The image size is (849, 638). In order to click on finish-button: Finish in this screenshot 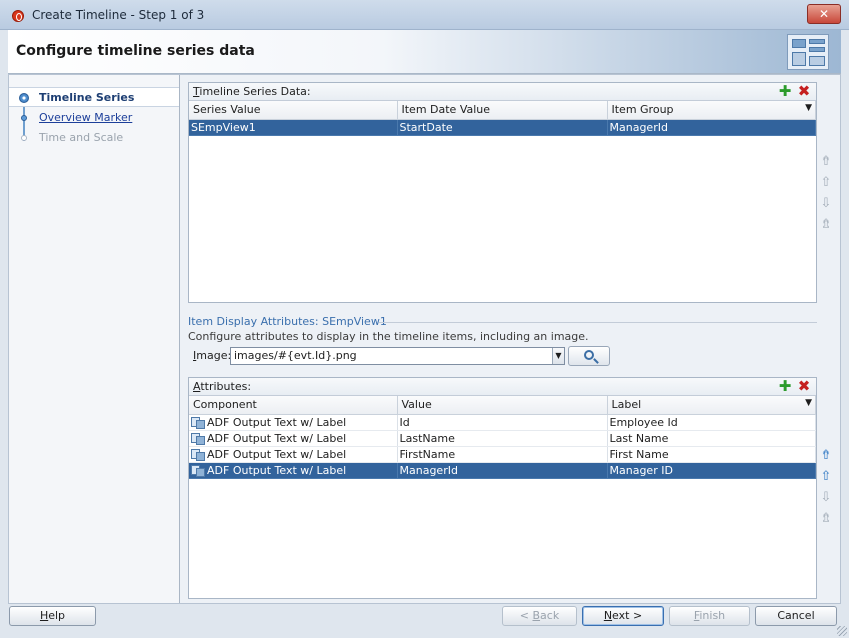, I will do `click(709, 616)`.